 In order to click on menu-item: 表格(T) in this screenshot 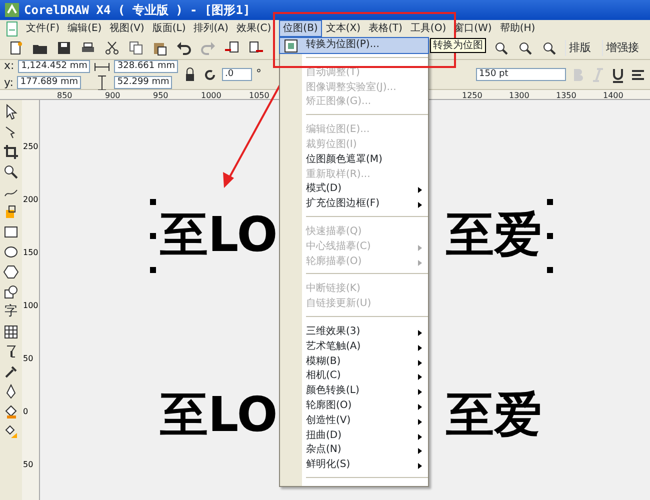, I will do `click(385, 28)`.